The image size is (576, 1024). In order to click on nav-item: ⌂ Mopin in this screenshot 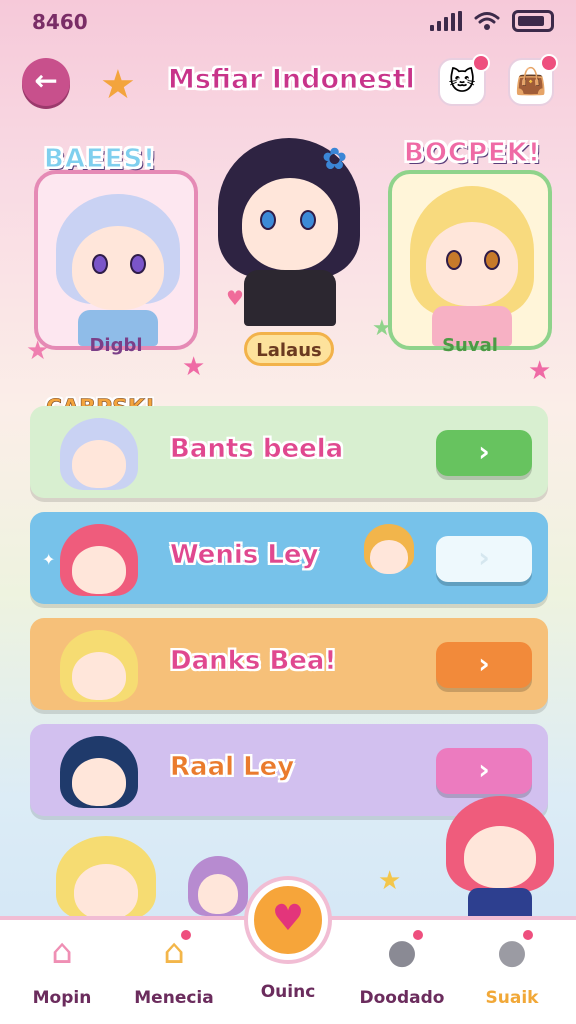, I will do `click(62, 970)`.